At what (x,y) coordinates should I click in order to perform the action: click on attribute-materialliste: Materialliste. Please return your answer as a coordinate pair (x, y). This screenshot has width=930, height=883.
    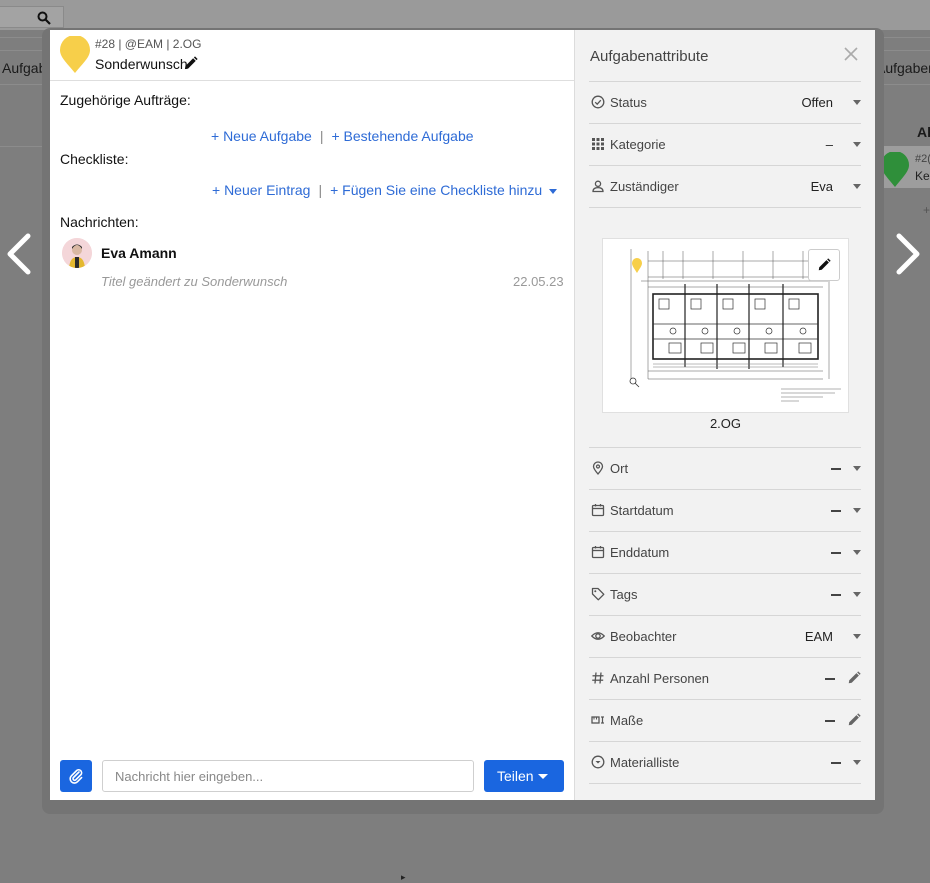
    Looking at the image, I should click on (725, 762).